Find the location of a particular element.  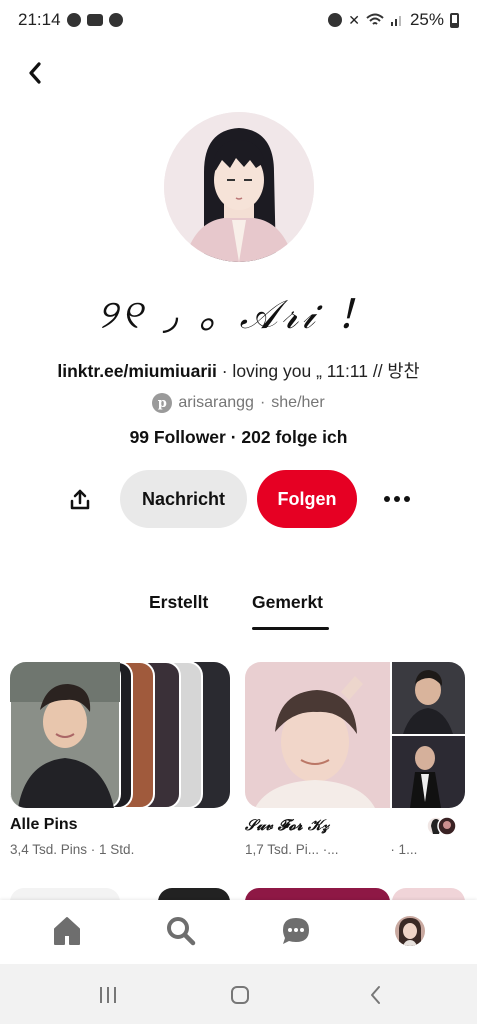

status-bar: 21:14 ✕ 25% is located at coordinates (238, 20).